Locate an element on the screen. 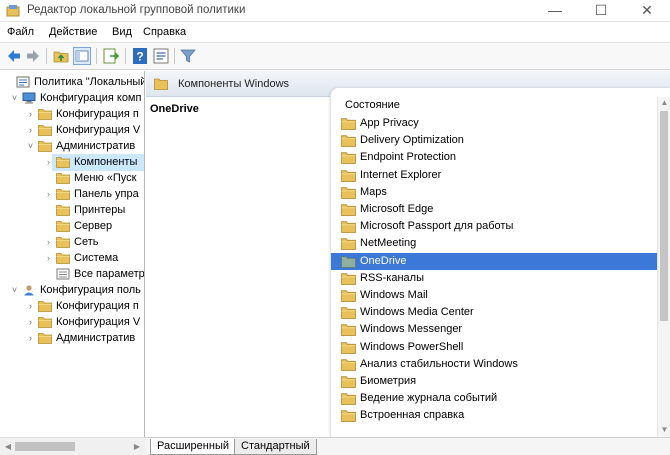 The image size is (670, 455). list-item-label: Анализ стабильности Windows is located at coordinates (439, 363).